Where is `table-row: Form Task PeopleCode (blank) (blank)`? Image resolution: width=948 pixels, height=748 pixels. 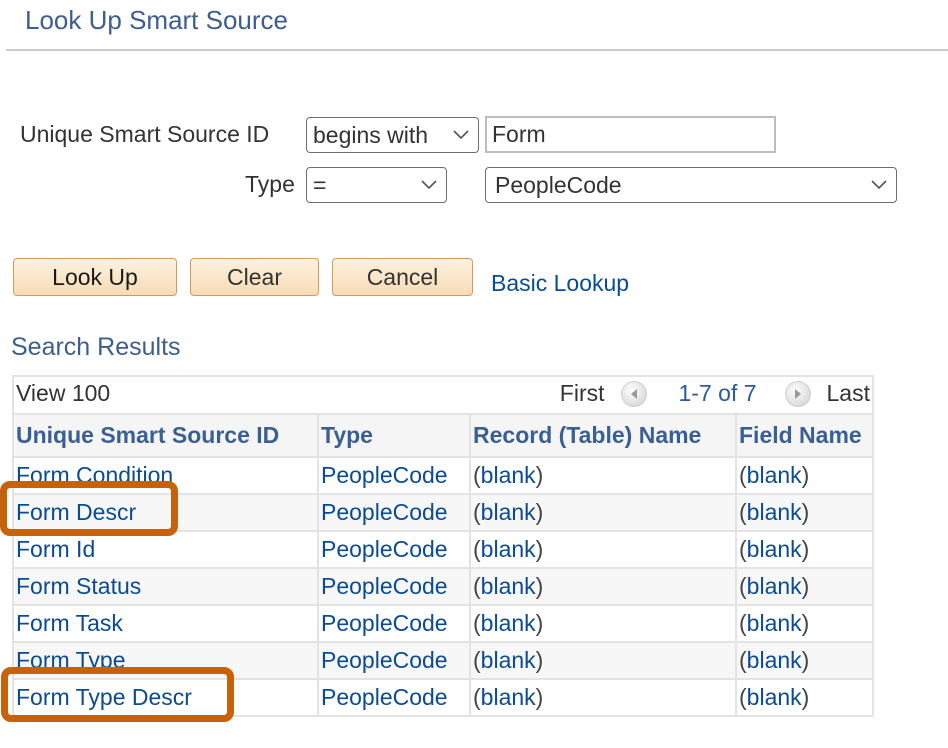 table-row: Form Task PeopleCode (blank) (blank) is located at coordinates (443, 624).